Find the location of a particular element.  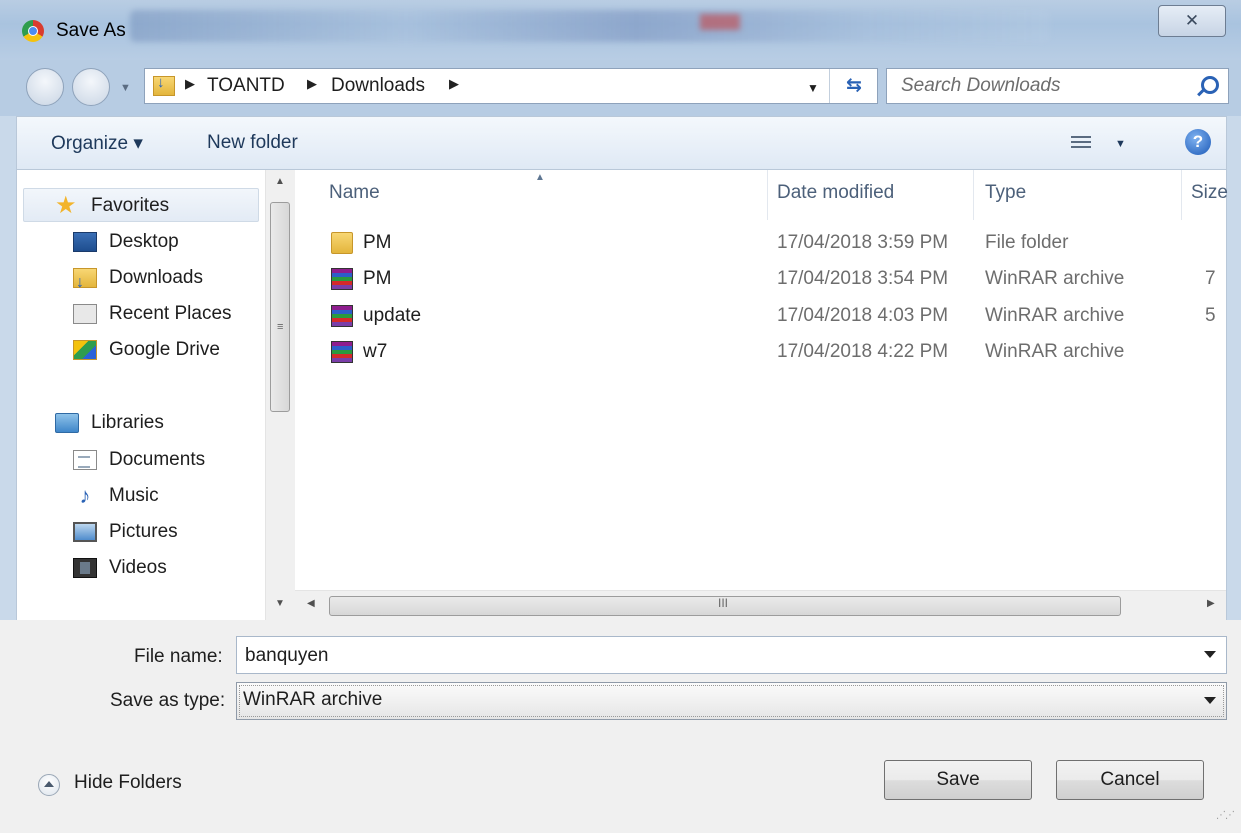

scroll-up-arrow-icon: ▲ is located at coordinates (280, 181).